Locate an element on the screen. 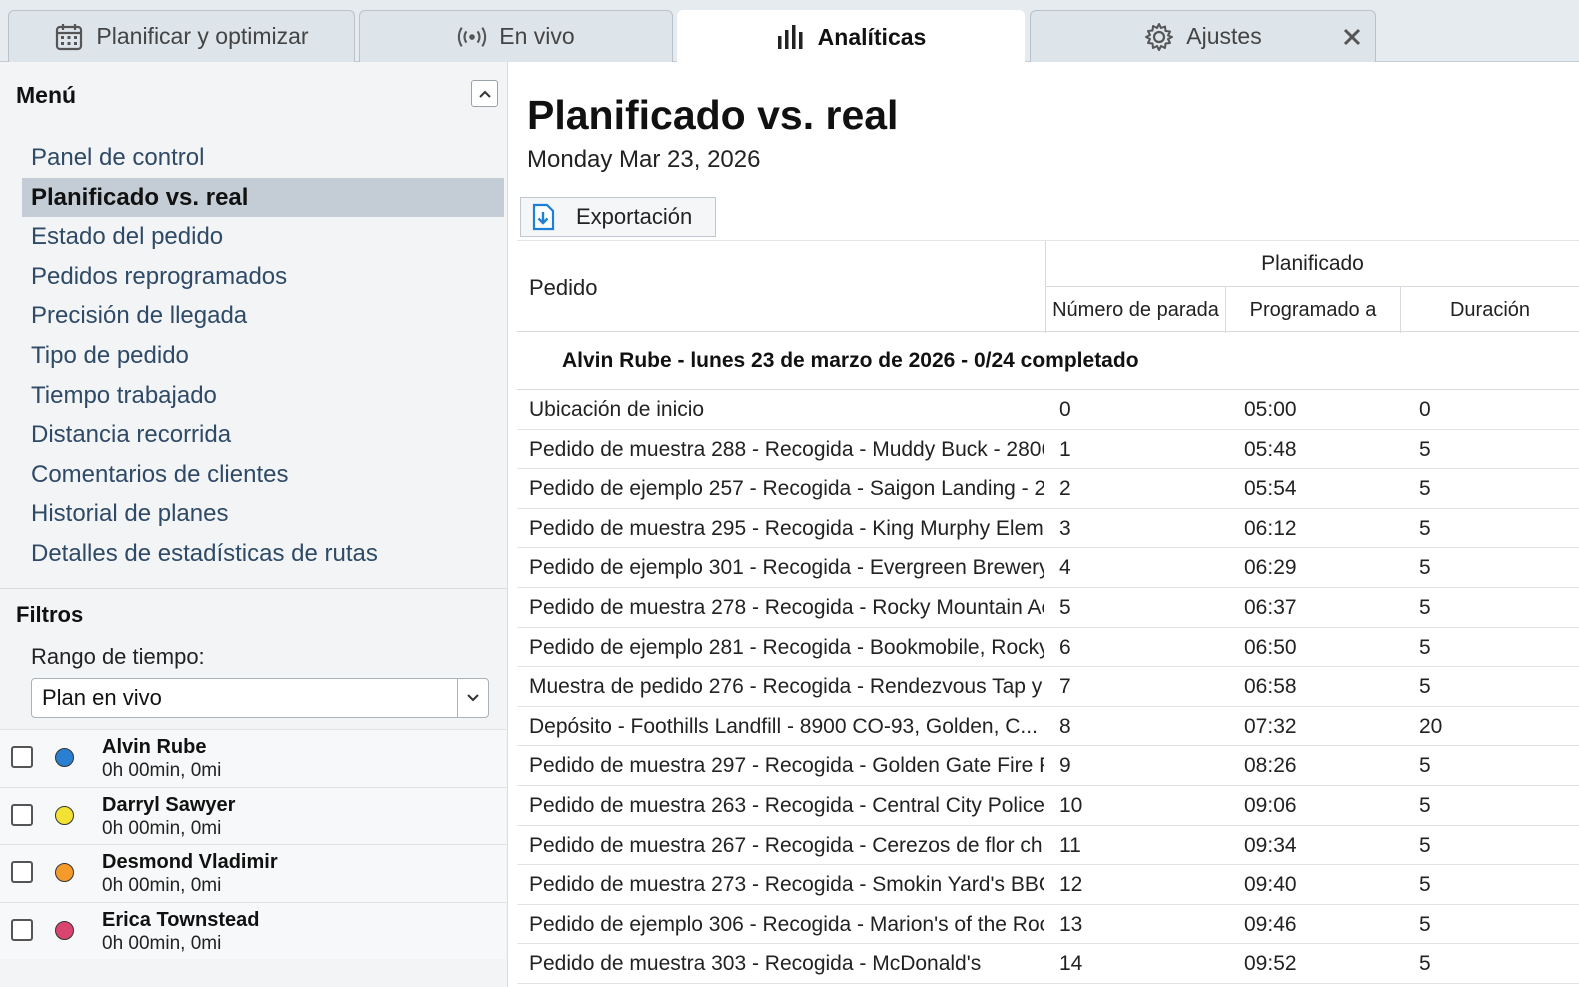 This screenshot has width=1579, height=987. column-header-stop: Número de parada is located at coordinates (1135, 310).